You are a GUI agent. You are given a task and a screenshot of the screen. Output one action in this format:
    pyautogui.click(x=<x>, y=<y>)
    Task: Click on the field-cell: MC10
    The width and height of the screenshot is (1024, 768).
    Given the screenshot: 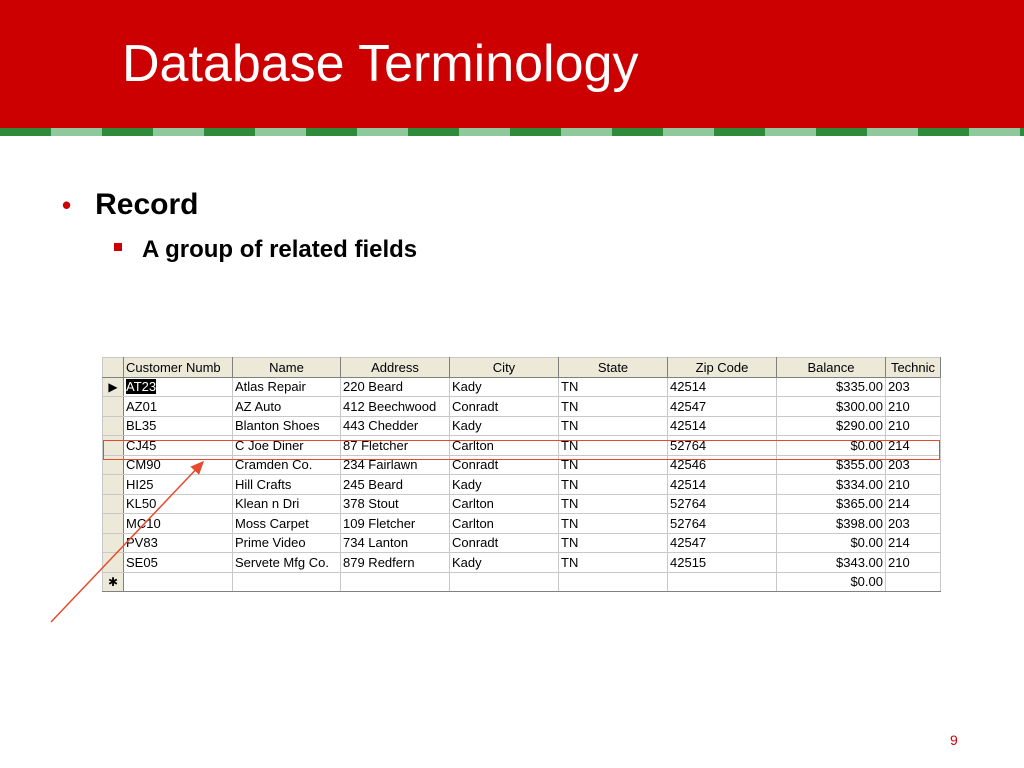 What is the action you would take?
    pyautogui.click(x=178, y=523)
    